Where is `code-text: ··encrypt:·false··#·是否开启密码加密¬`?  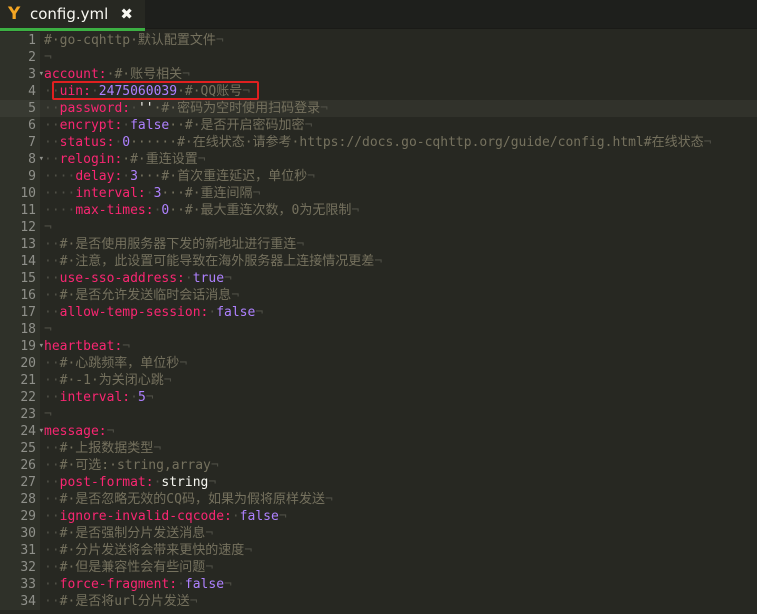
code-text: ··encrypt:·false··#·是否开启密码加密¬ is located at coordinates (176, 125).